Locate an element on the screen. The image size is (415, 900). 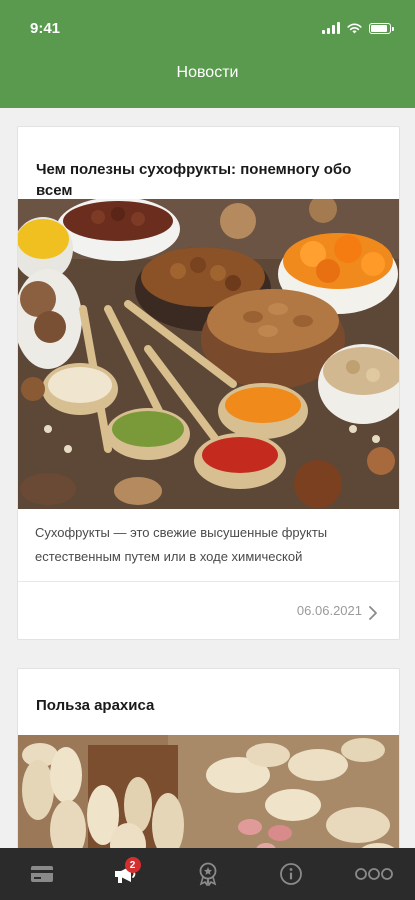
tab-info is located at coordinates (291, 874).